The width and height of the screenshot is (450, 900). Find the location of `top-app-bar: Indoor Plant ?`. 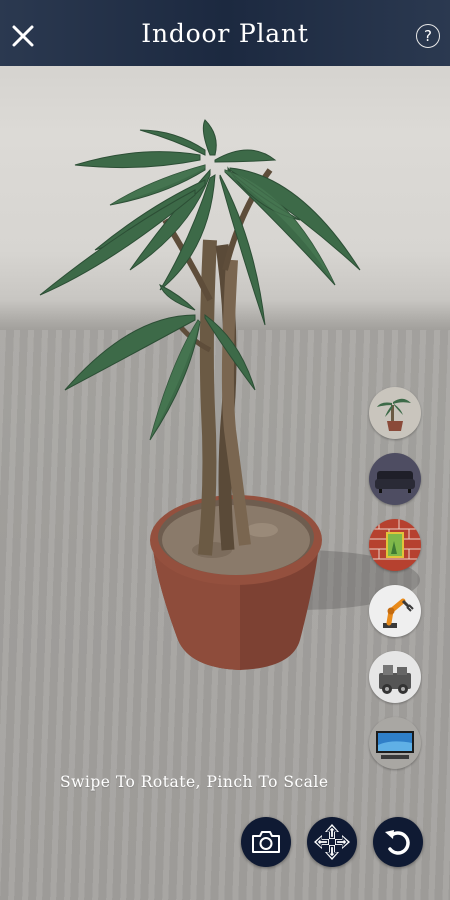

top-app-bar: Indoor Plant ? is located at coordinates (225, 33).